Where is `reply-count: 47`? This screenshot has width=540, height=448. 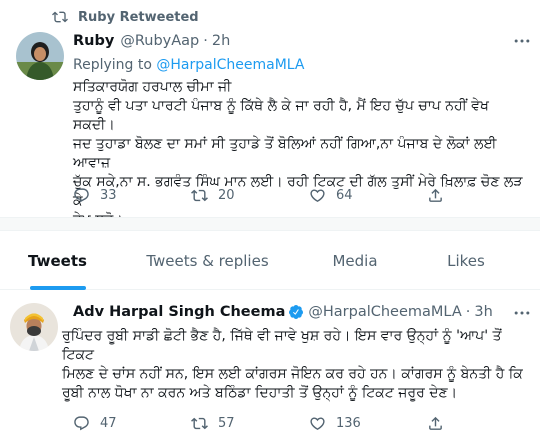
reply-count: 47 is located at coordinates (108, 423).